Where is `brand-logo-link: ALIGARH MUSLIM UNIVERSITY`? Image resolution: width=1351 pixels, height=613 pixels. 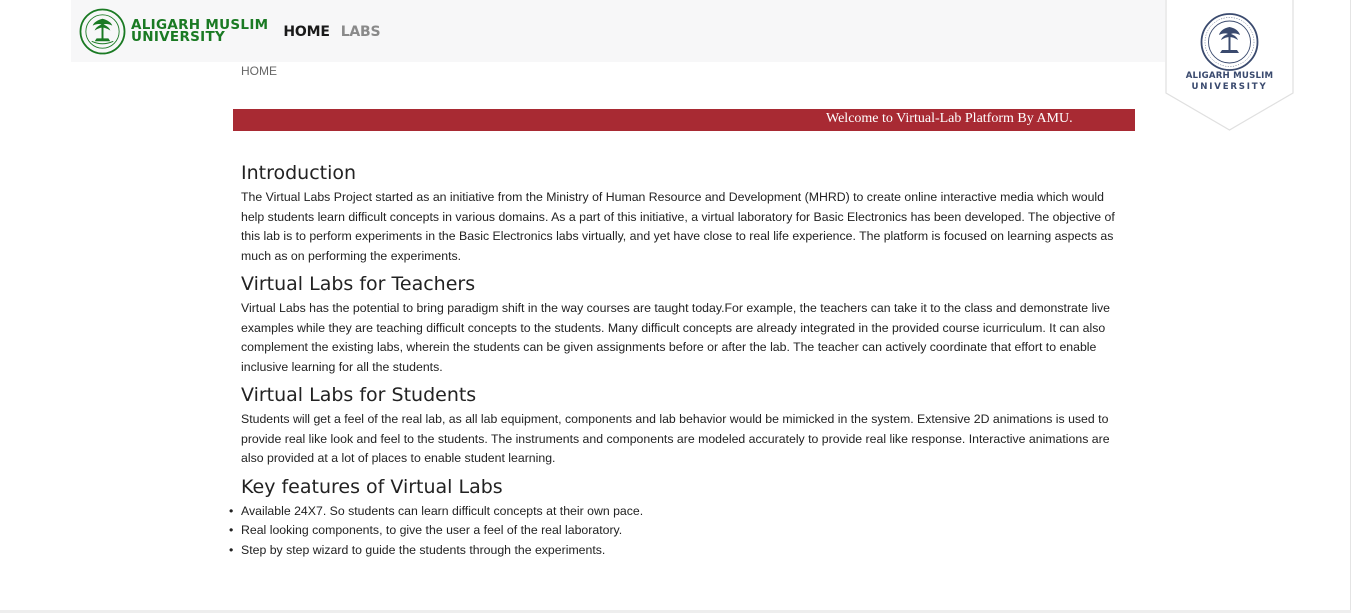
brand-logo-link: ALIGARH MUSLIM UNIVERSITY is located at coordinates (173, 31).